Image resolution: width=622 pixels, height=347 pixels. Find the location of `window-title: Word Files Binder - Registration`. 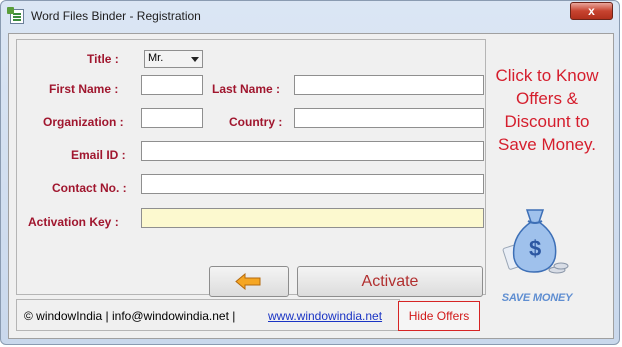

window-title: Word Files Binder - Registration is located at coordinates (116, 16).